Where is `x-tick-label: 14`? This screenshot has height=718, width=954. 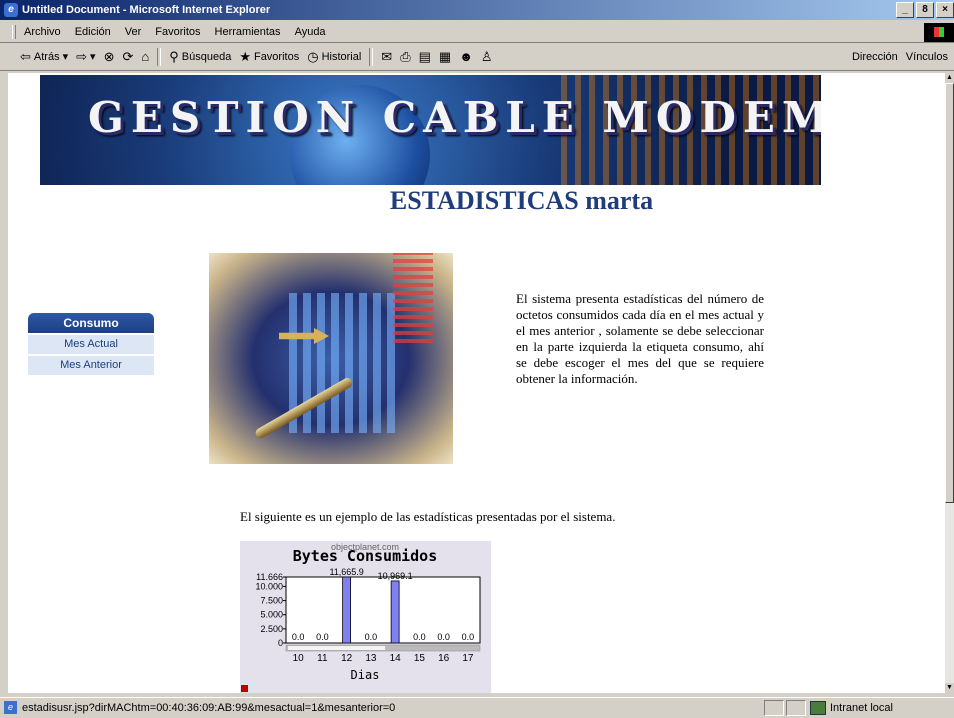 x-tick-label: 14 is located at coordinates (396, 658).